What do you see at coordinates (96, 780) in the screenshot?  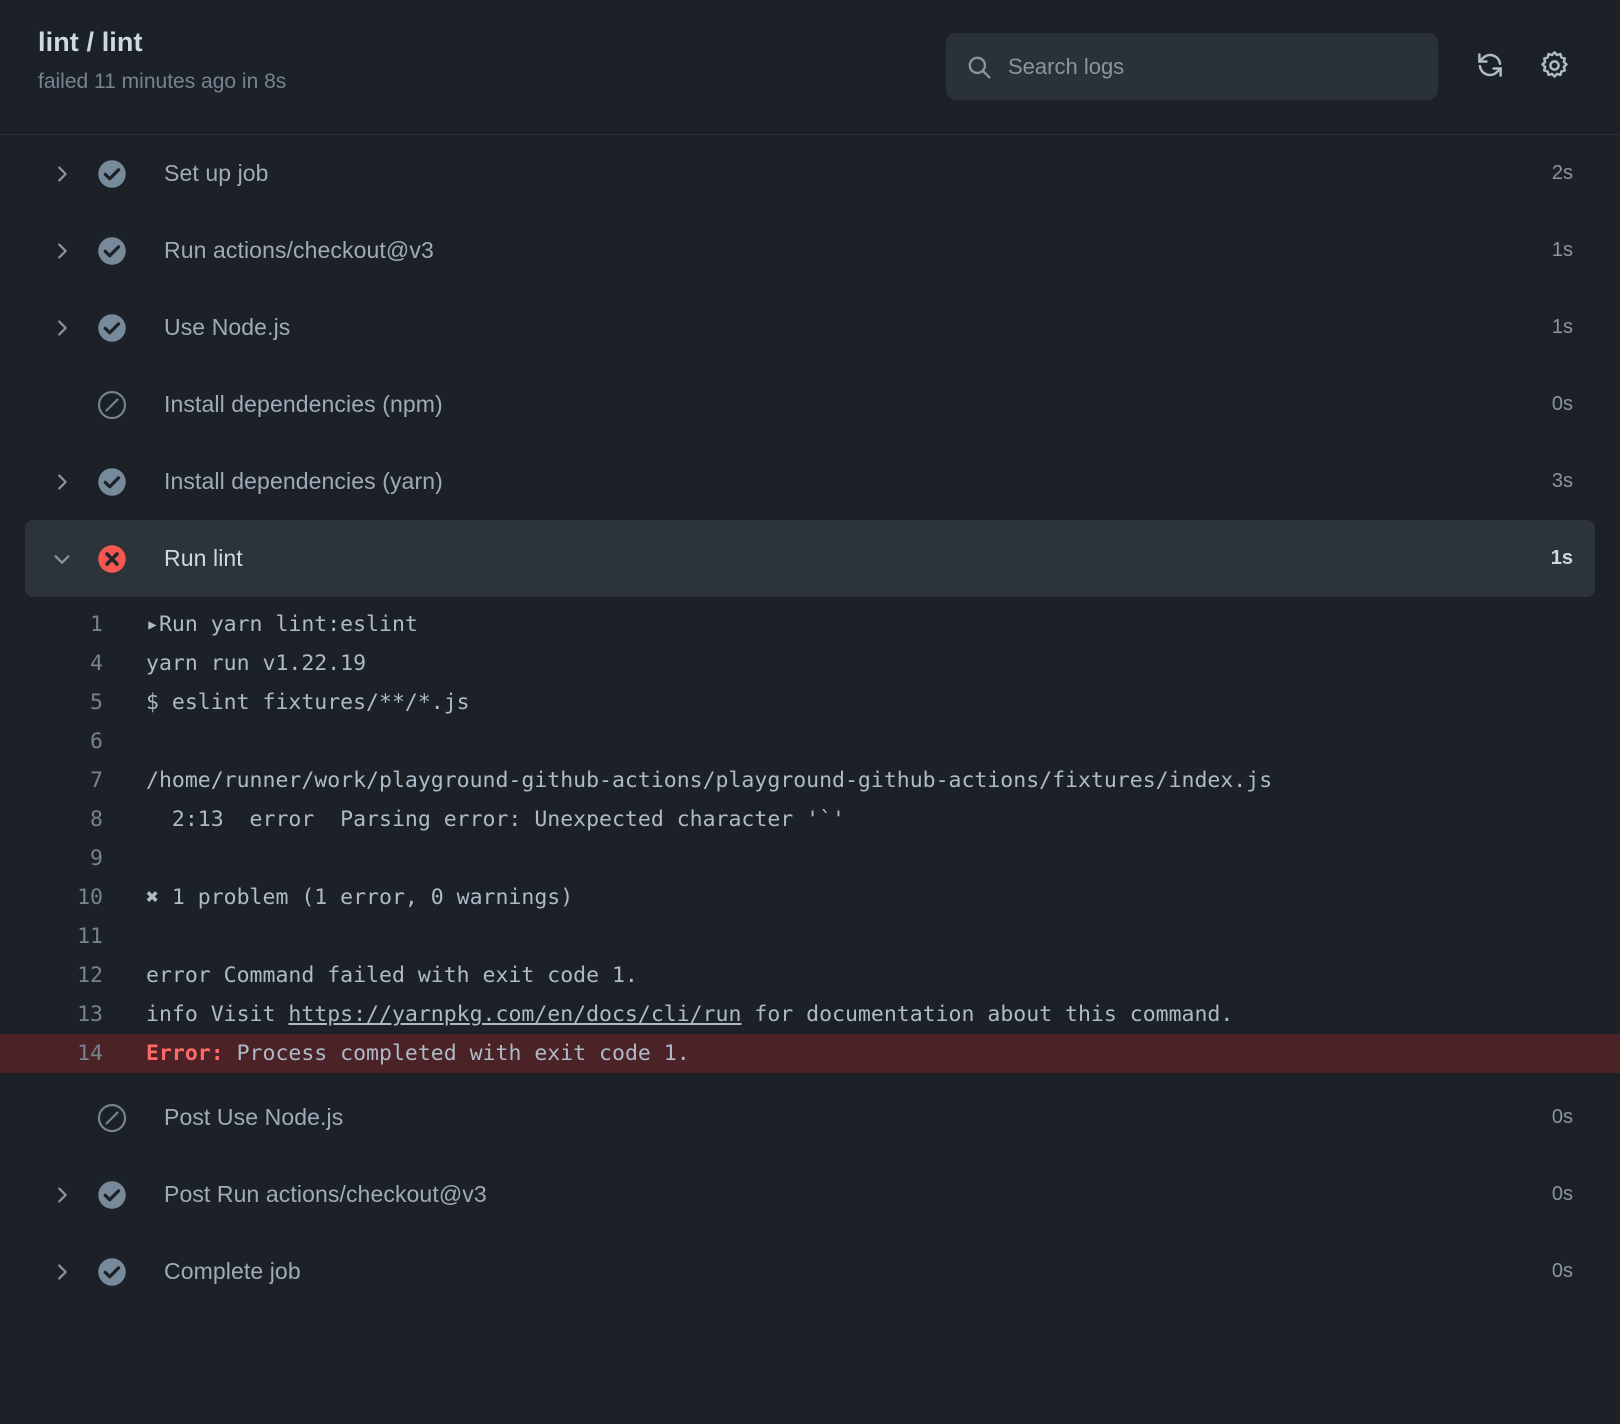 I see `log-line-number: 7` at bounding box center [96, 780].